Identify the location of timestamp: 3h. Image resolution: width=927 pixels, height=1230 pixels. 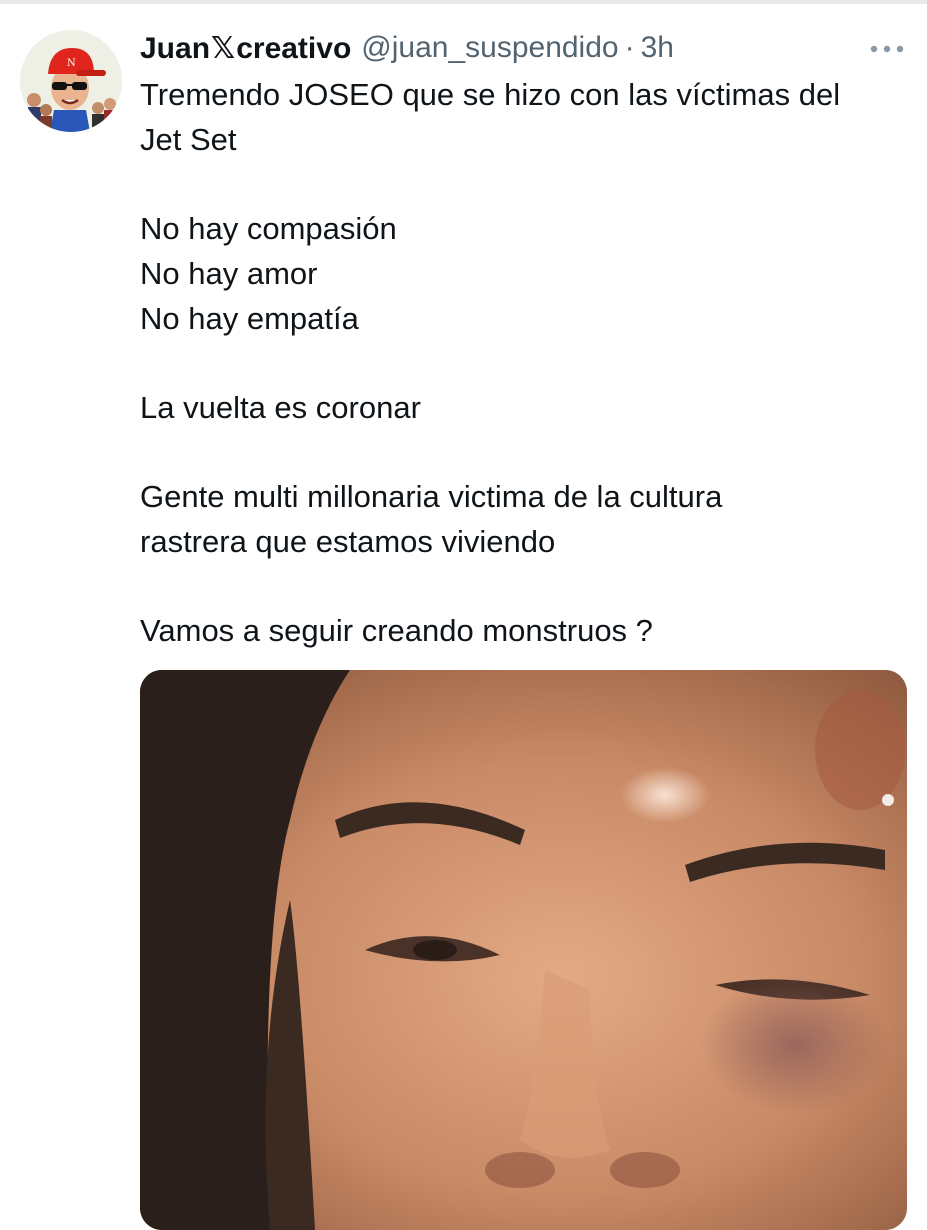
(657, 48).